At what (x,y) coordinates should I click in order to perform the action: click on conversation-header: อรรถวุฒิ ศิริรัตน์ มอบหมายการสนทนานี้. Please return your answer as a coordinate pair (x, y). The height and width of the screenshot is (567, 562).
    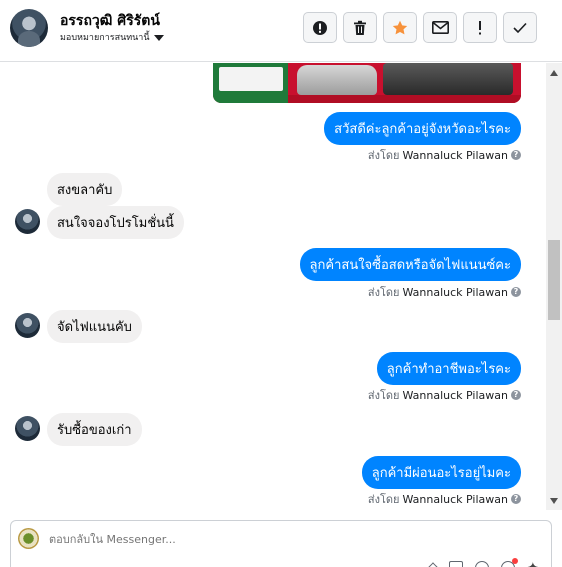
    Looking at the image, I should click on (281, 31).